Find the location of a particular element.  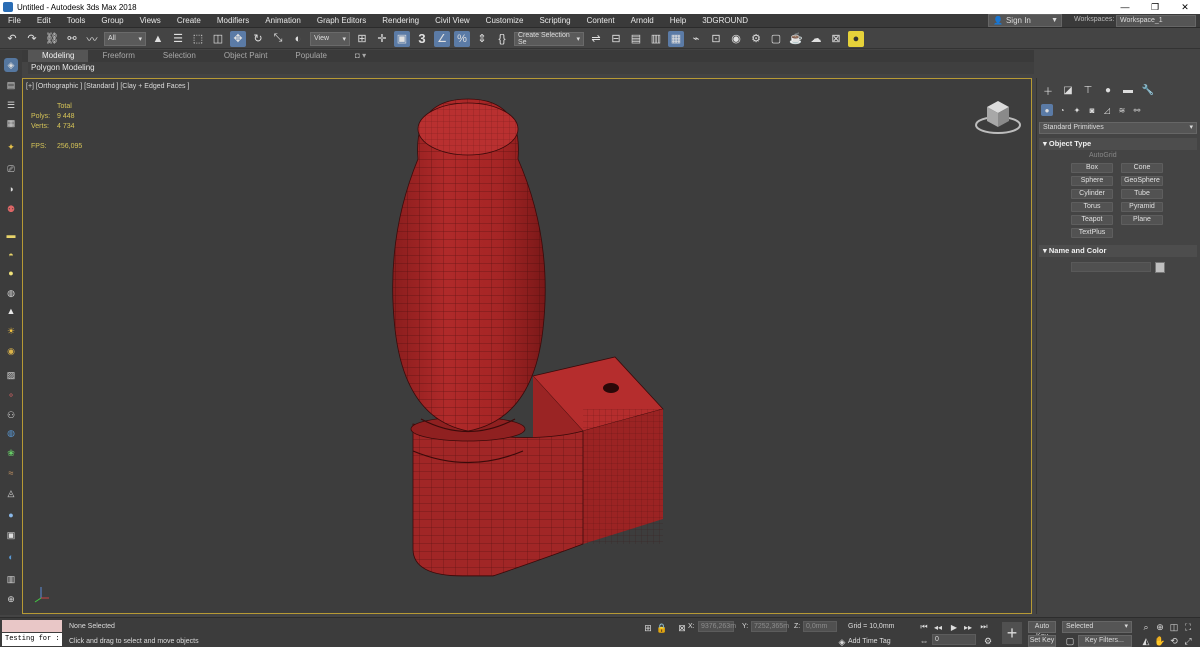

render-setup-icon: ⚙ is located at coordinates (756, 39).